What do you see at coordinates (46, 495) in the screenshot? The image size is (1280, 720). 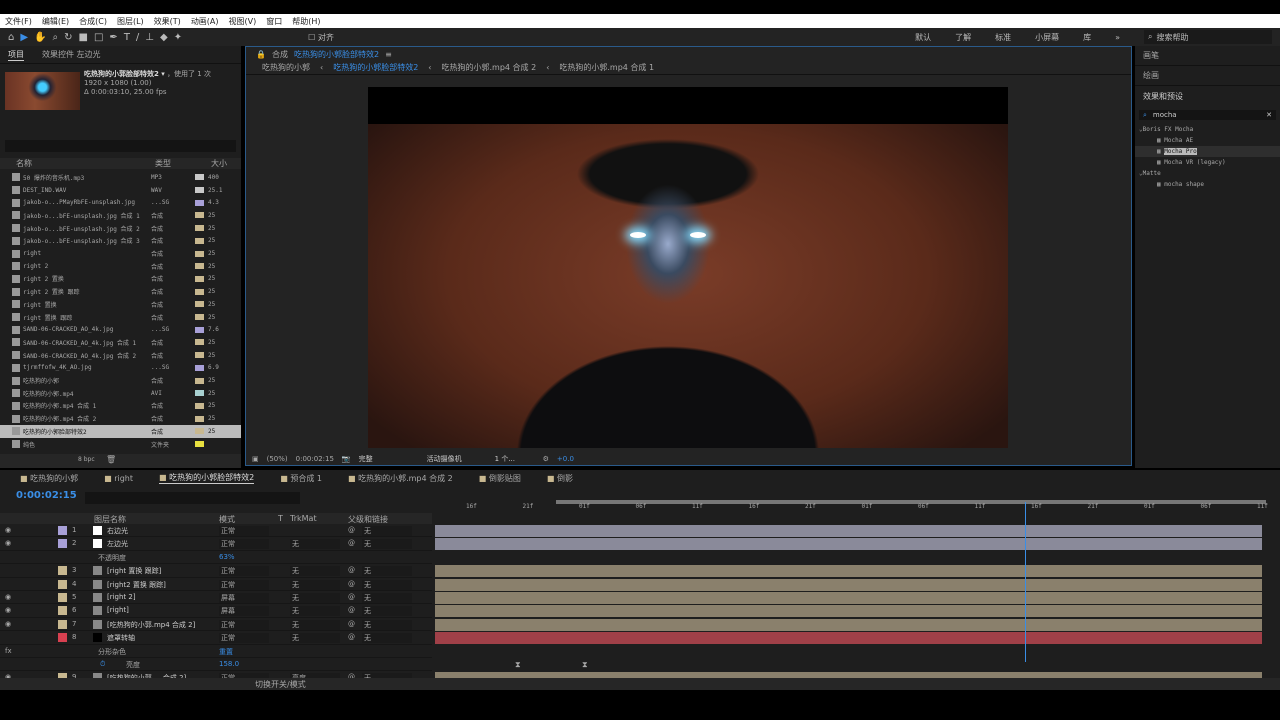 I see `current-time: 0:00:02:15` at bounding box center [46, 495].